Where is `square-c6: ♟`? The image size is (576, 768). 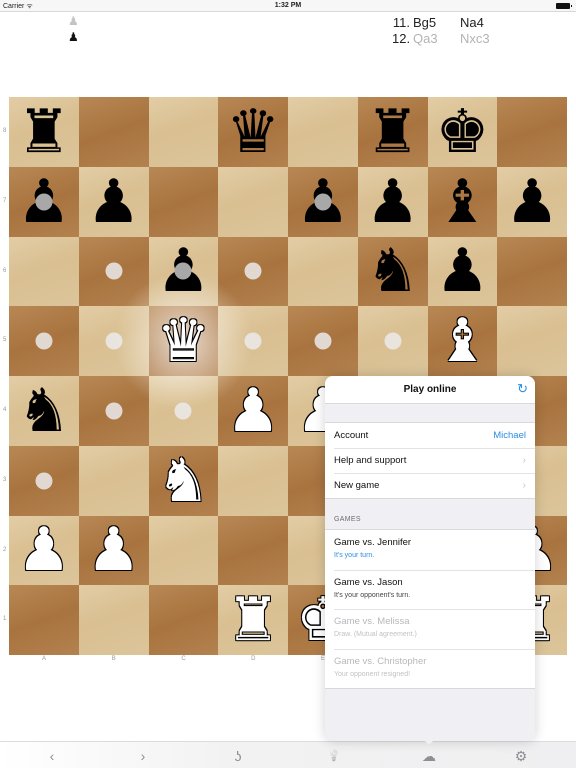 square-c6: ♟ is located at coordinates (183, 271).